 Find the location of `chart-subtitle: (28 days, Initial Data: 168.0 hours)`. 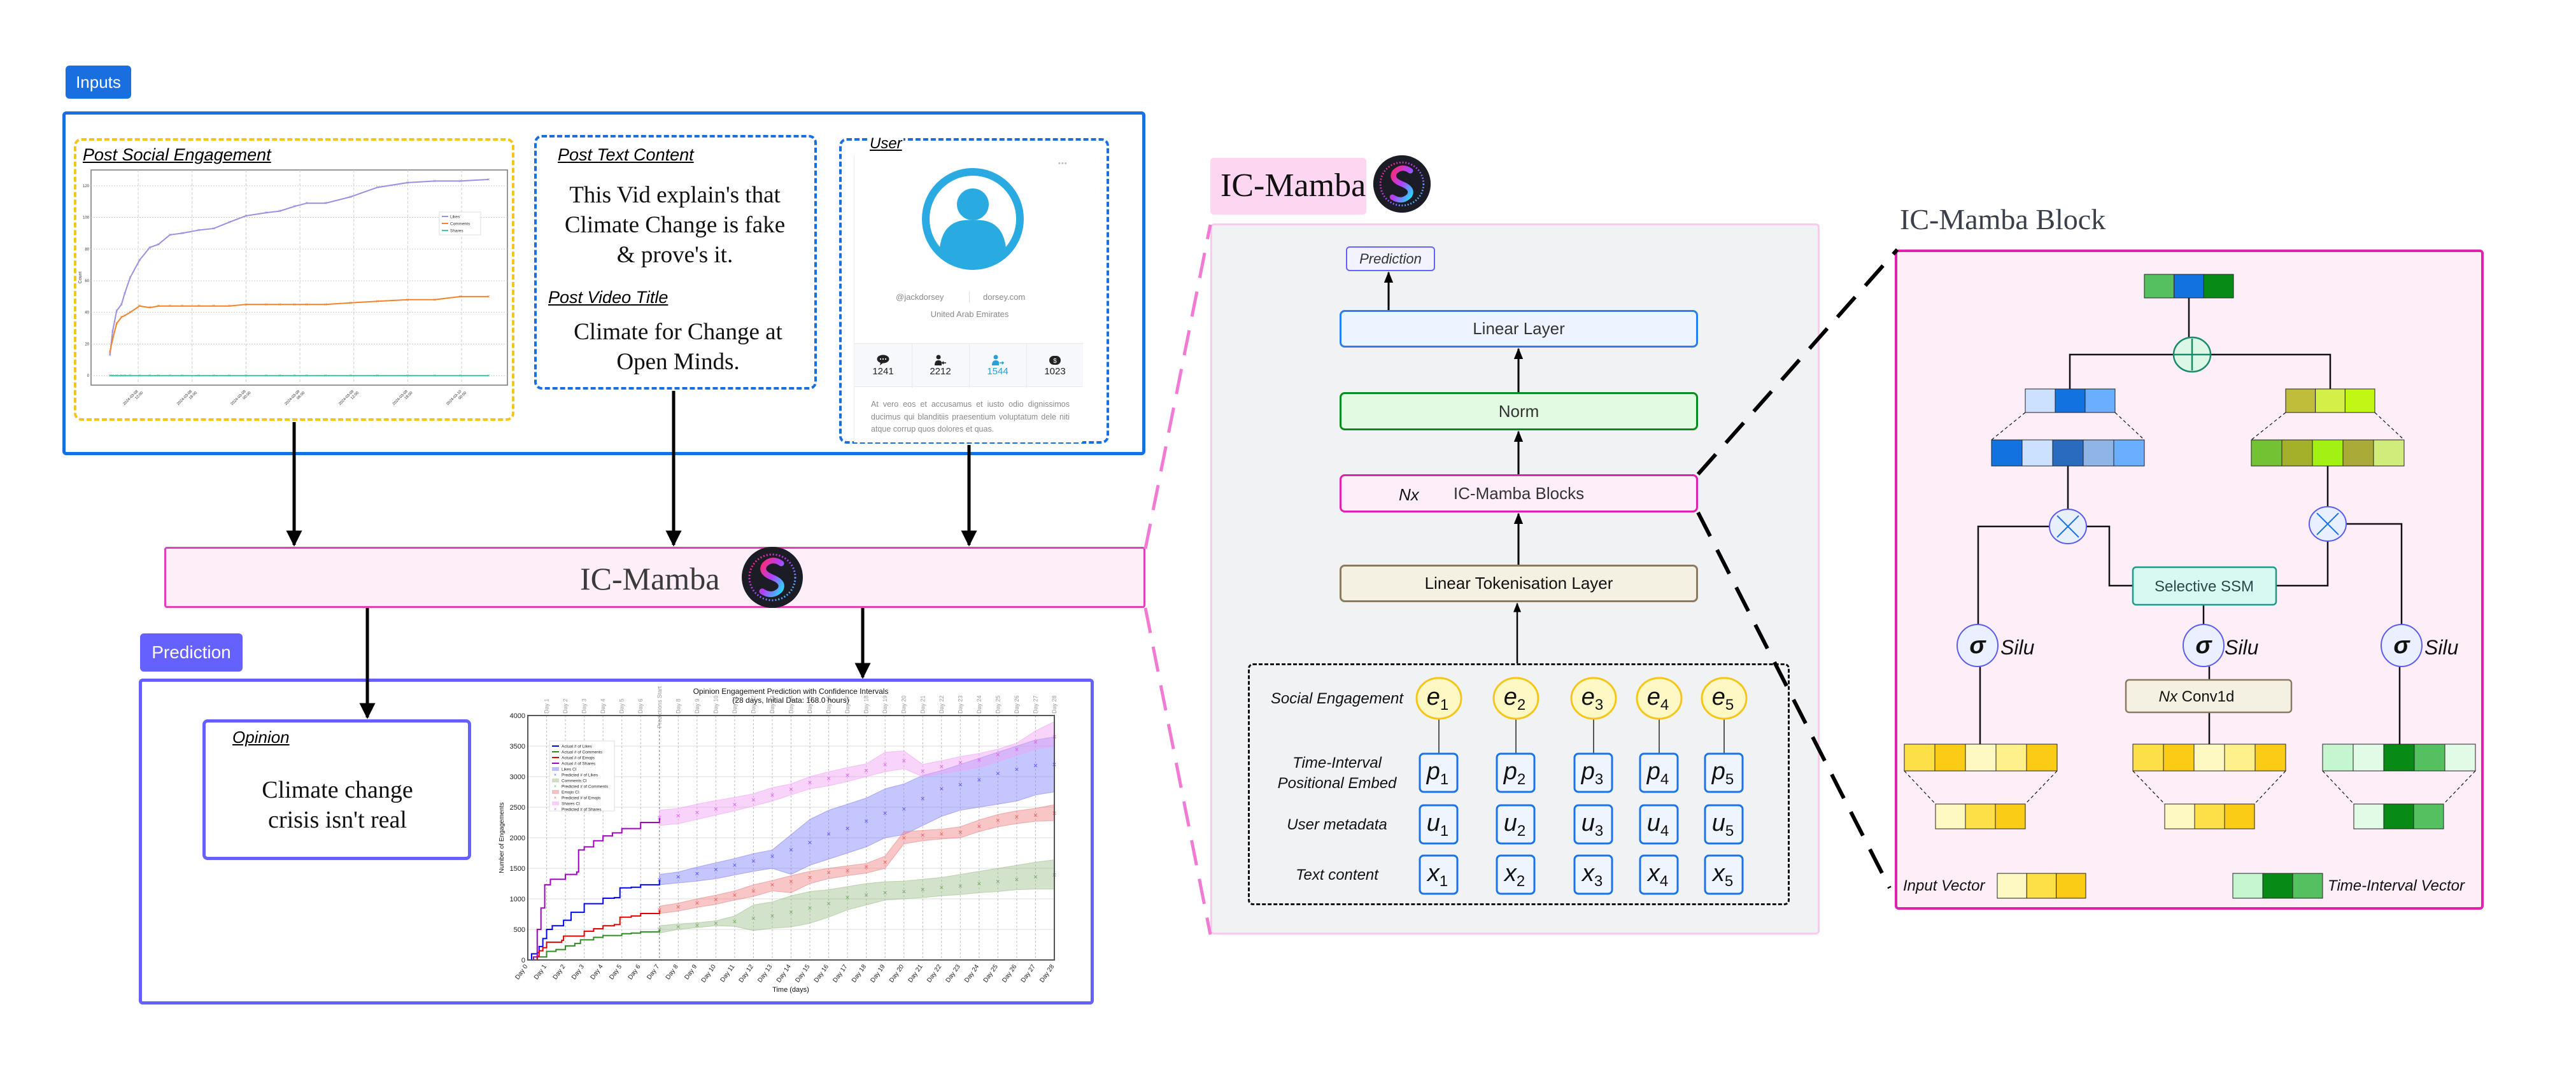

chart-subtitle: (28 days, Initial Data: 168.0 hours) is located at coordinates (790, 700).